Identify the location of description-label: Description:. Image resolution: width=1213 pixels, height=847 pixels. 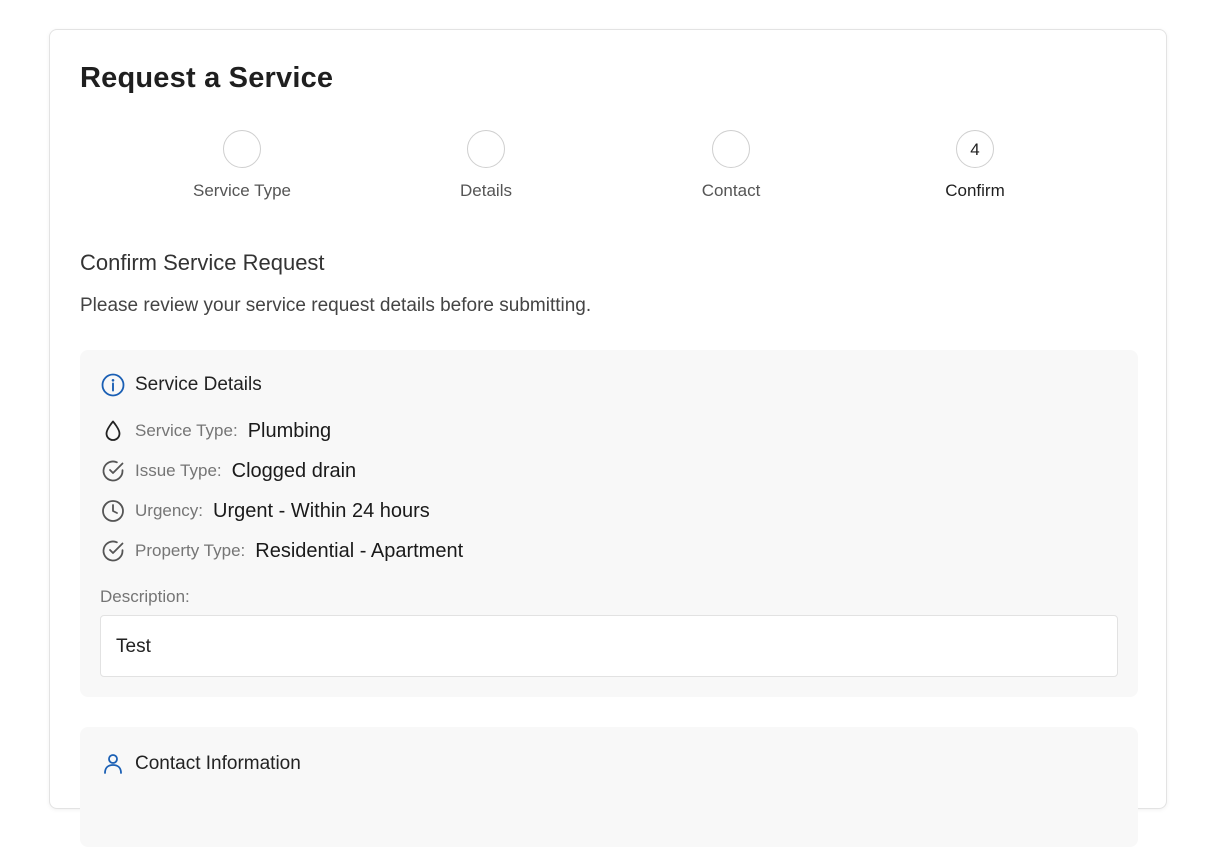
(145, 596).